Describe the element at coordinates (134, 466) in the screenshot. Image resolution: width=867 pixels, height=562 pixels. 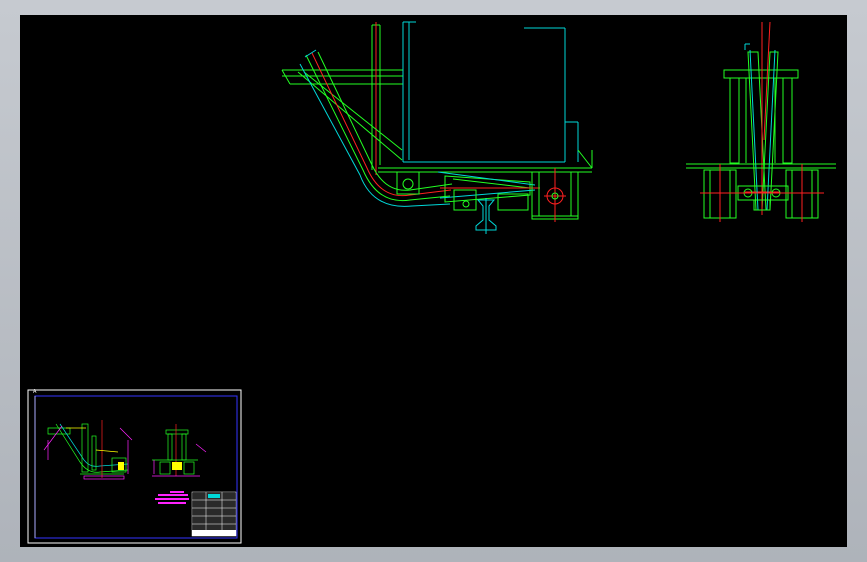
I see `sheet-preview-thumbnail` at that location.